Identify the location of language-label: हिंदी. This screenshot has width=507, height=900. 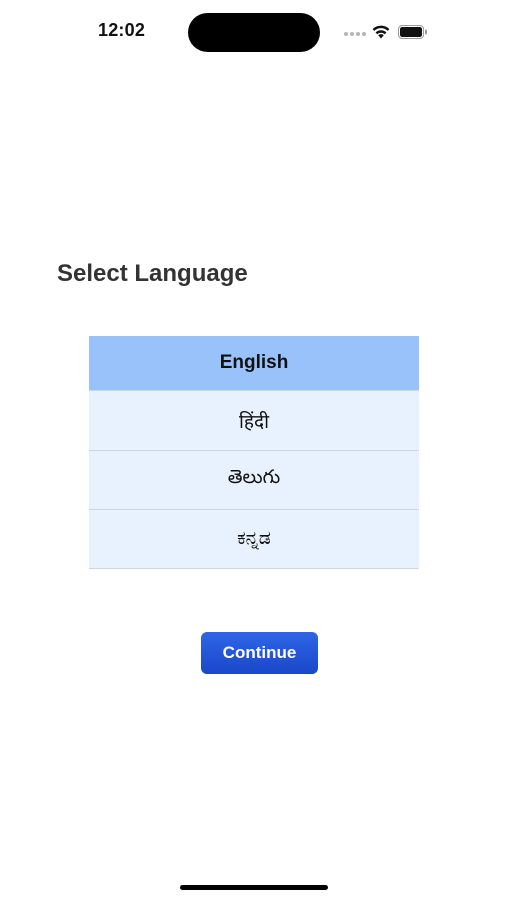
(254, 422).